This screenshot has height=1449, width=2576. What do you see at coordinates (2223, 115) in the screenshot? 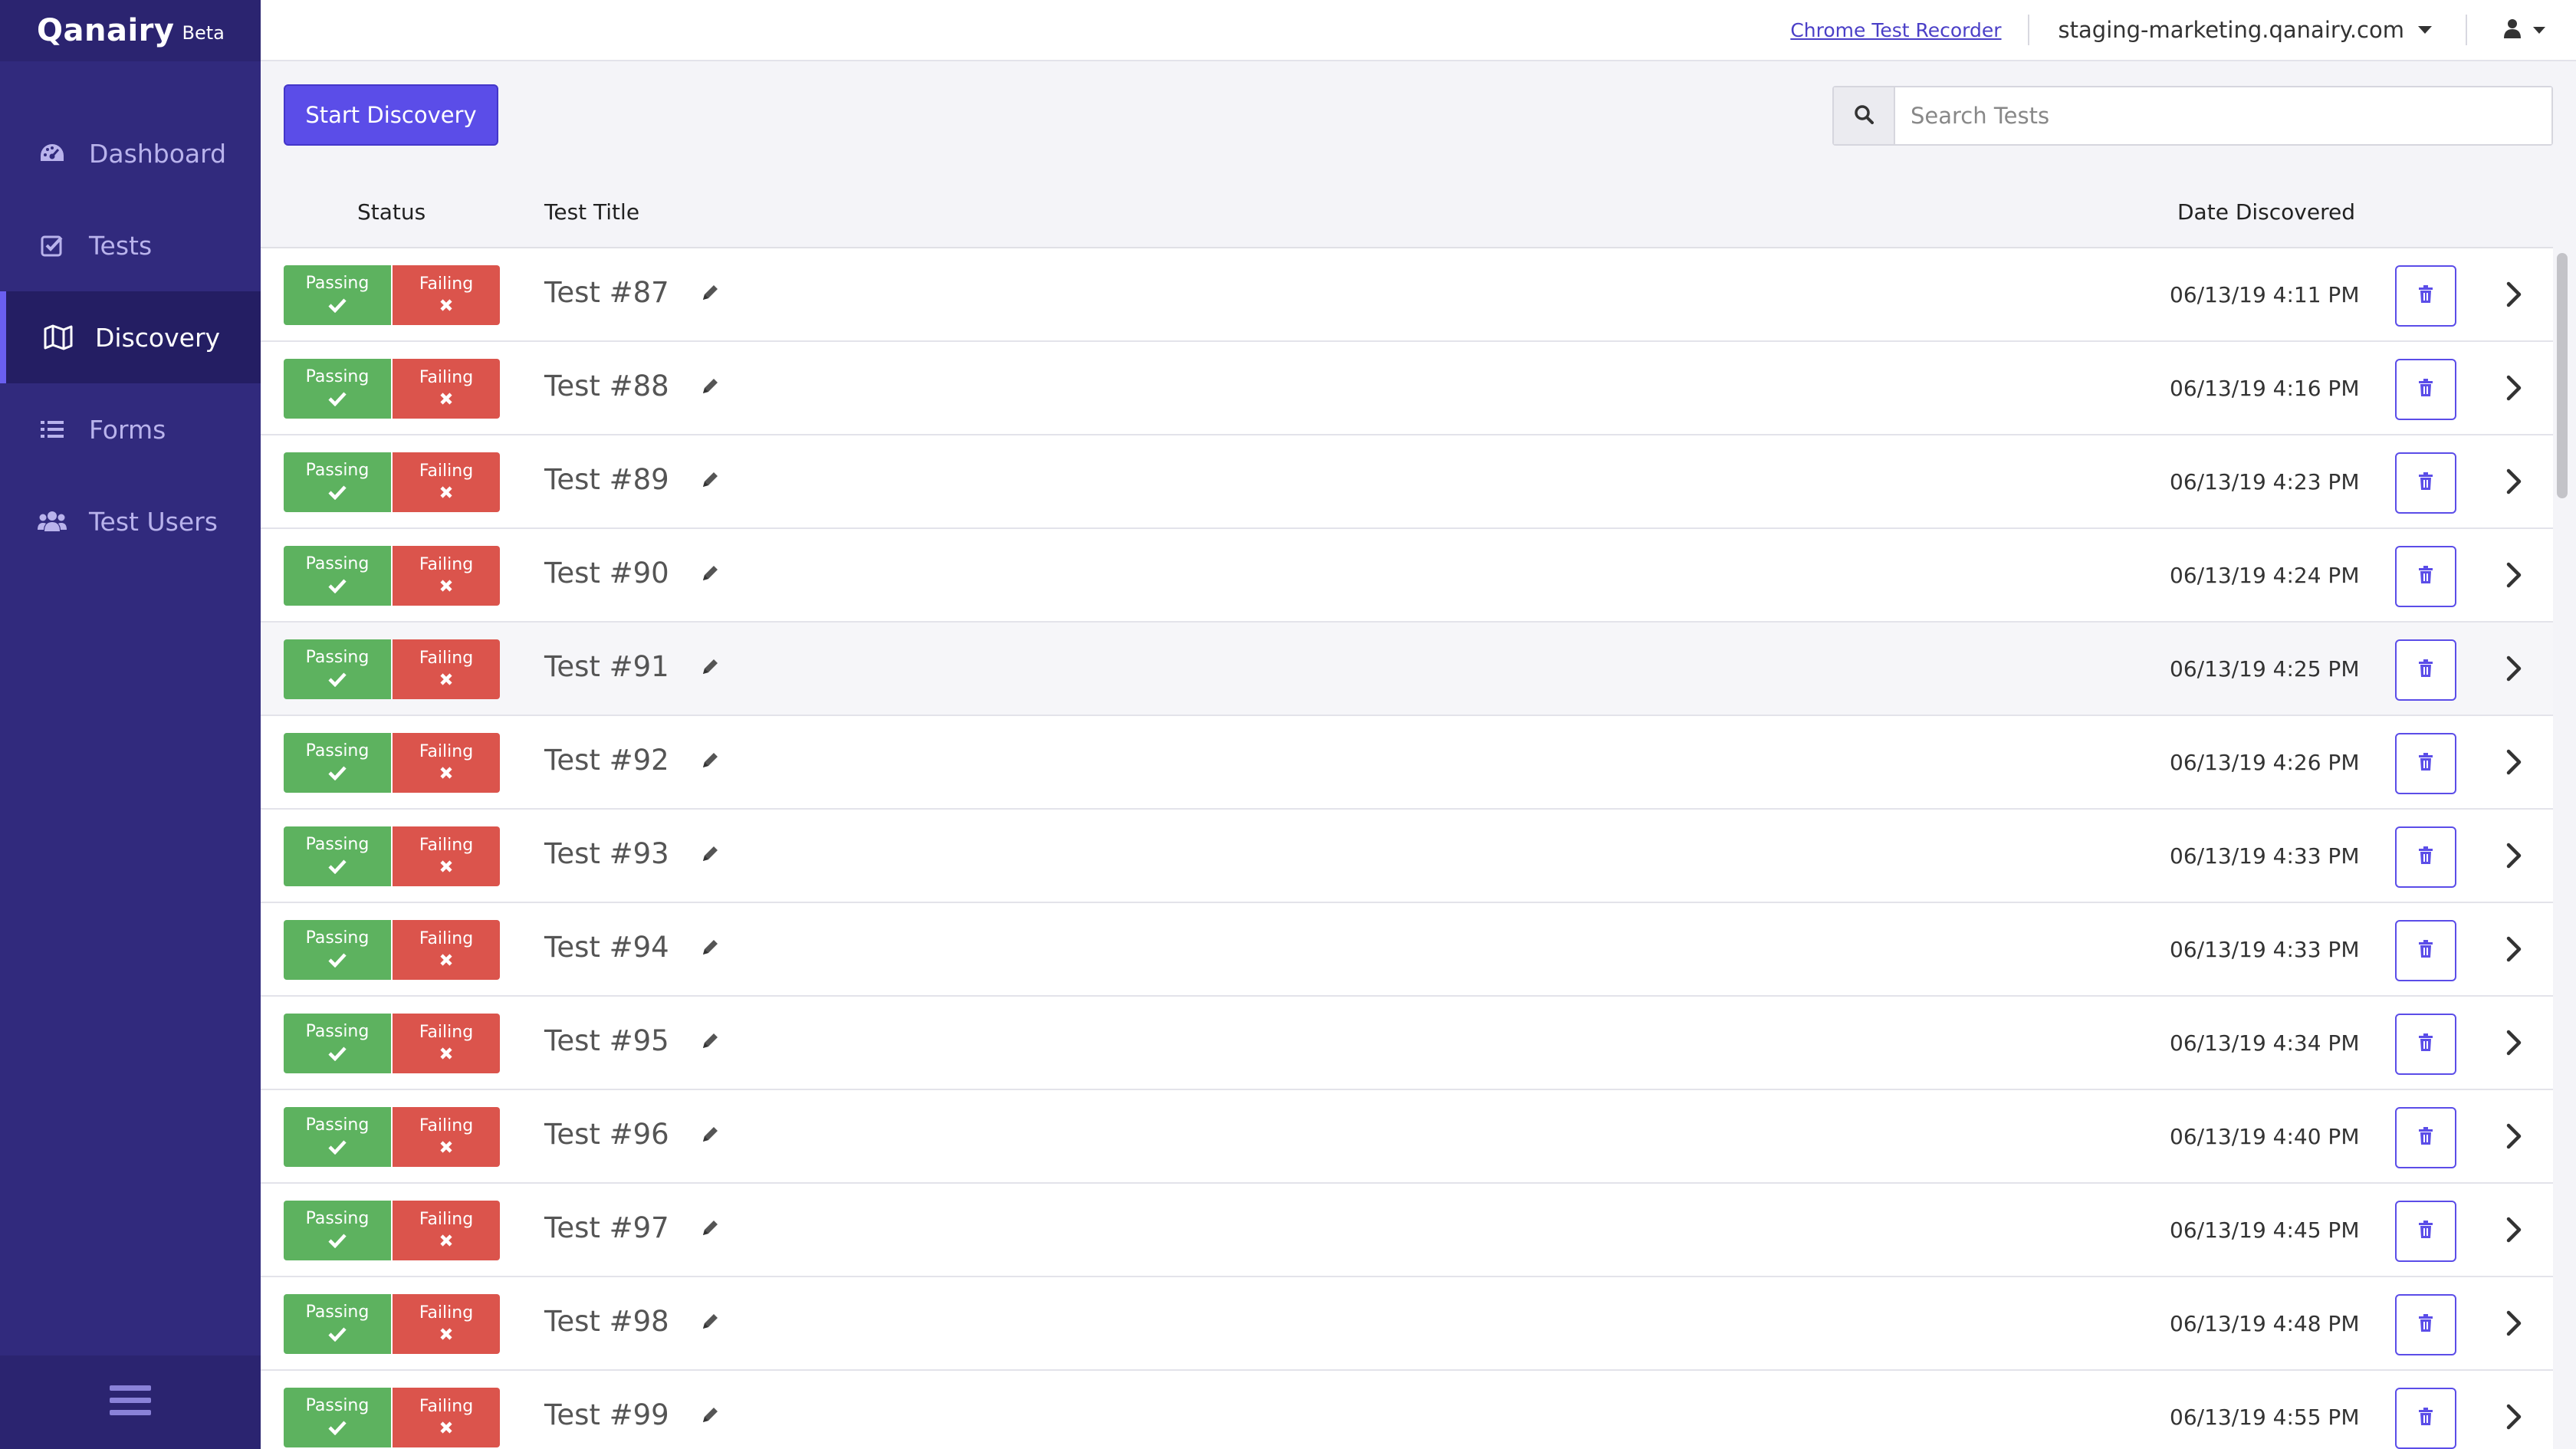
I see `search-input` at bounding box center [2223, 115].